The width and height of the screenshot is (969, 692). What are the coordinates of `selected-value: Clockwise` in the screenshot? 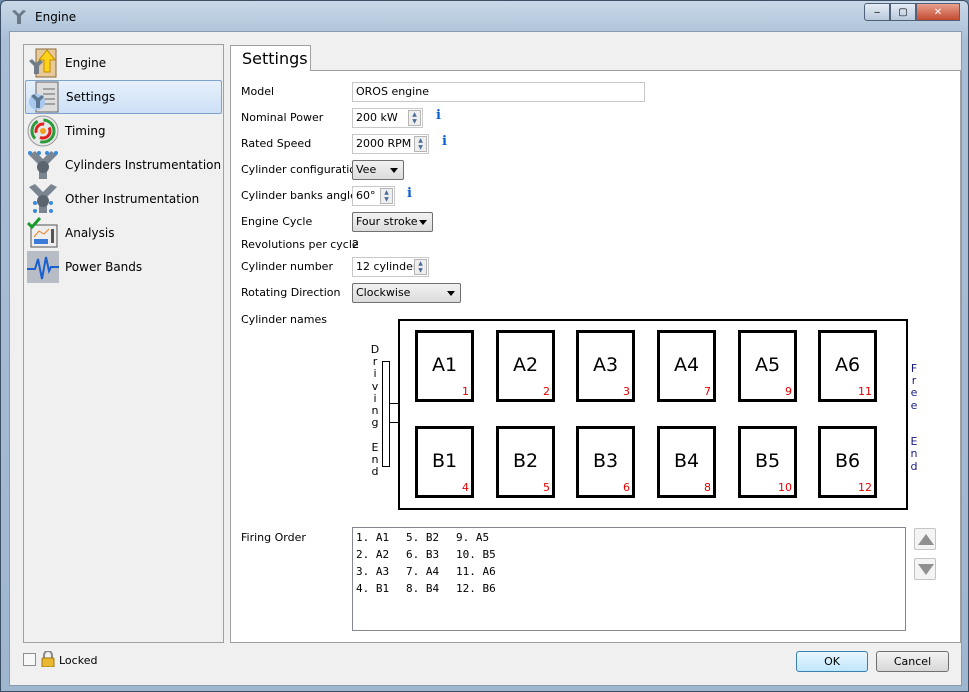 It's located at (383, 292).